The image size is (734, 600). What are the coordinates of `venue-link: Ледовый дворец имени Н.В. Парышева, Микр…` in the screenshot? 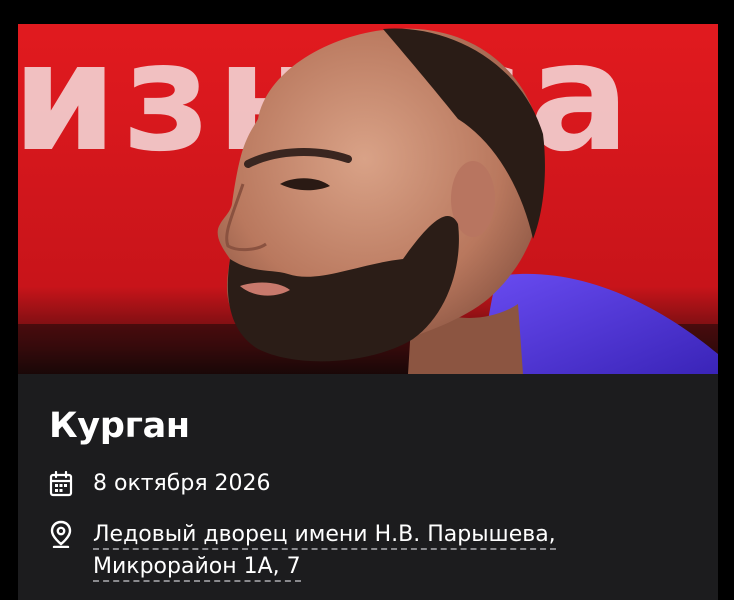 It's located at (373, 551).